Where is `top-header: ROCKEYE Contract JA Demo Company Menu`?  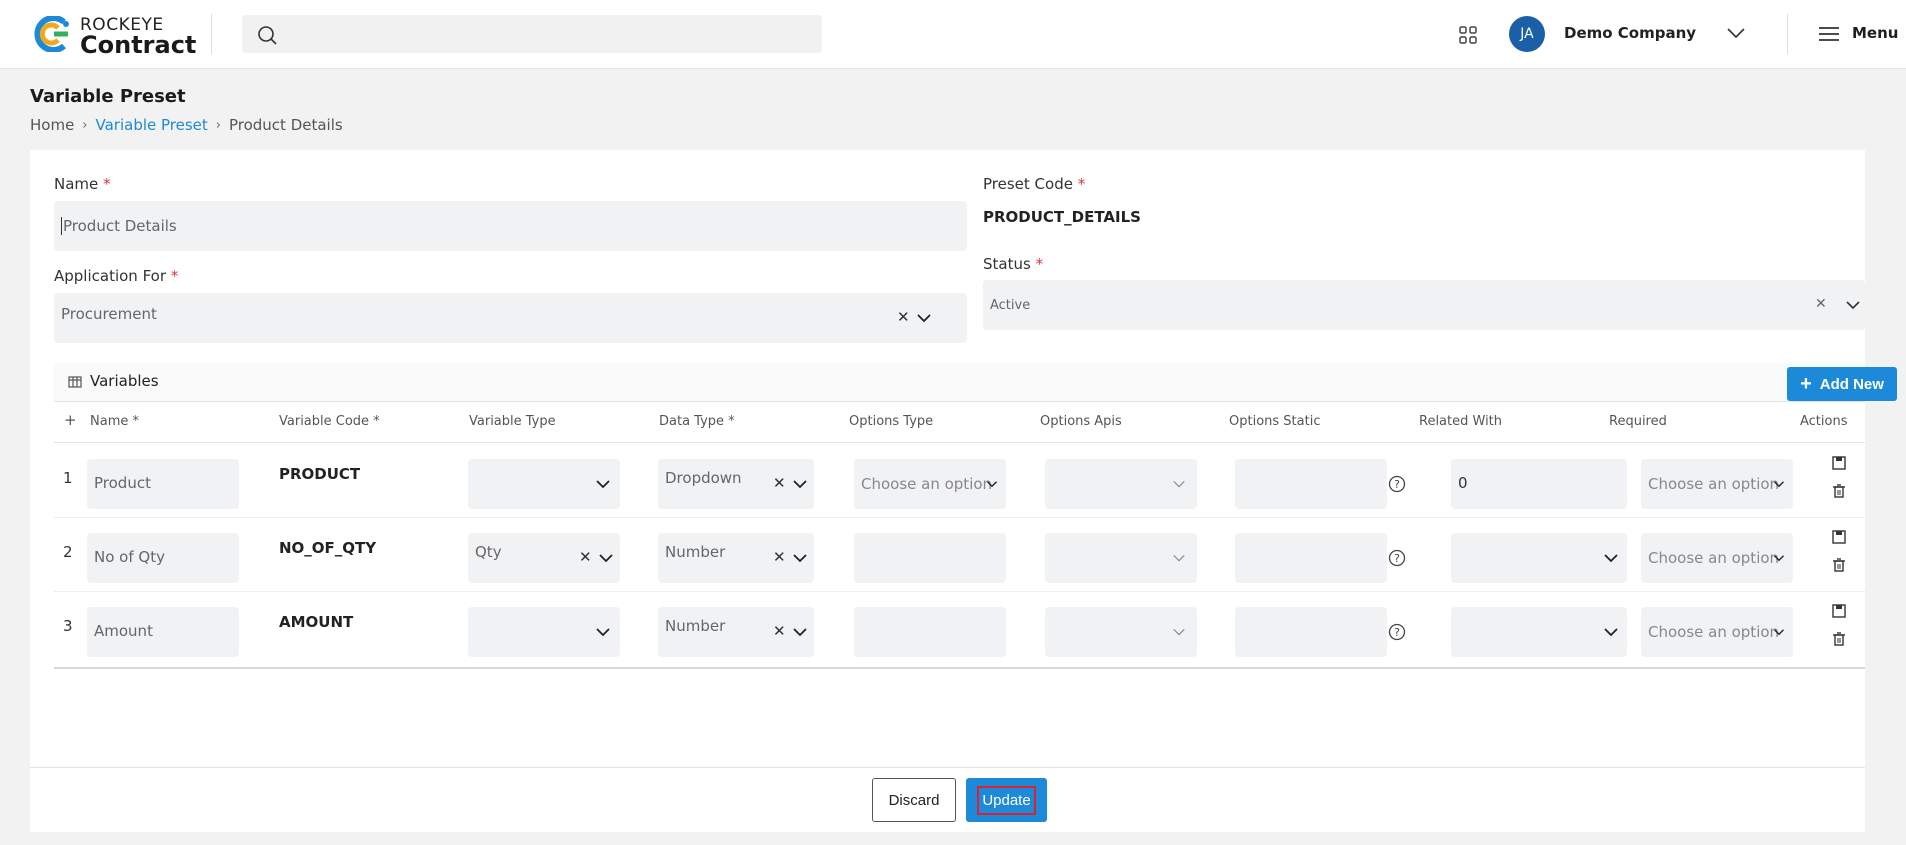
top-header: ROCKEYE Contract JA Demo Company Menu is located at coordinates (953, 34).